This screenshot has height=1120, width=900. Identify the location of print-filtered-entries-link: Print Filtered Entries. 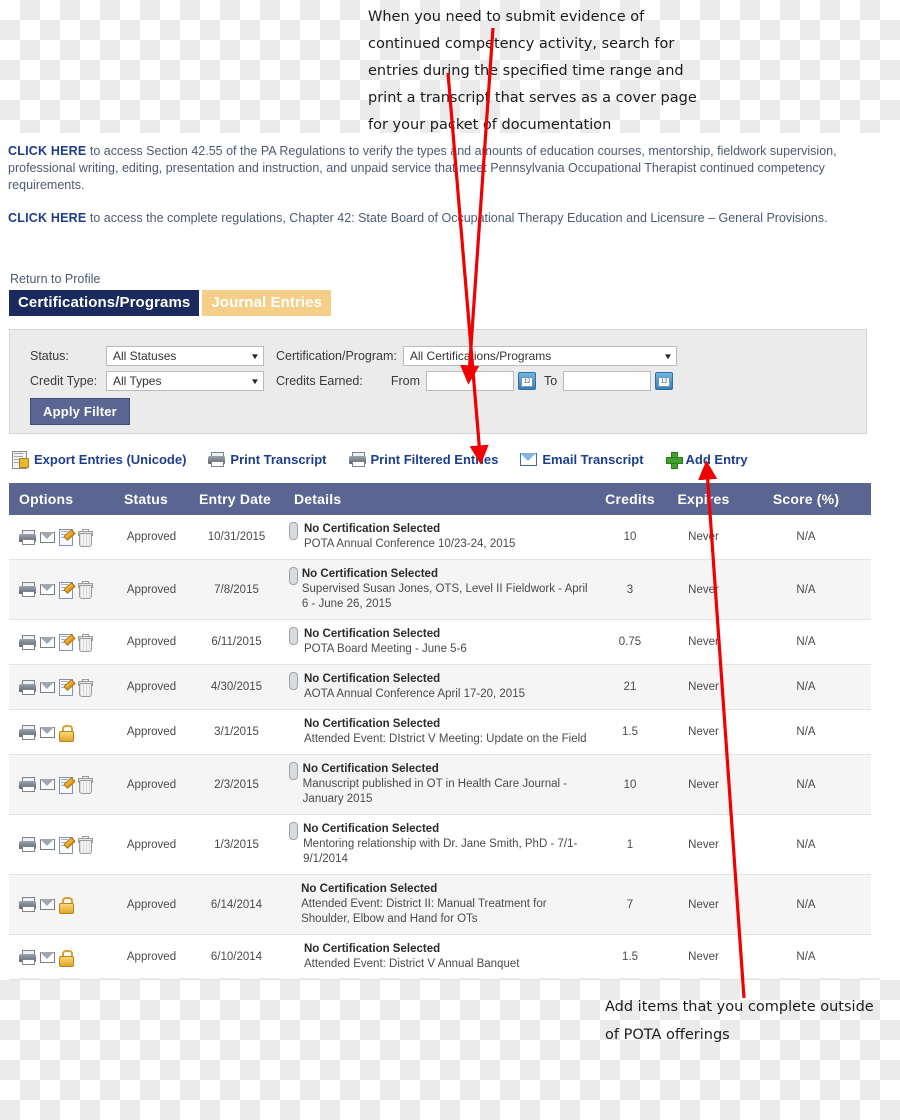
(423, 459).